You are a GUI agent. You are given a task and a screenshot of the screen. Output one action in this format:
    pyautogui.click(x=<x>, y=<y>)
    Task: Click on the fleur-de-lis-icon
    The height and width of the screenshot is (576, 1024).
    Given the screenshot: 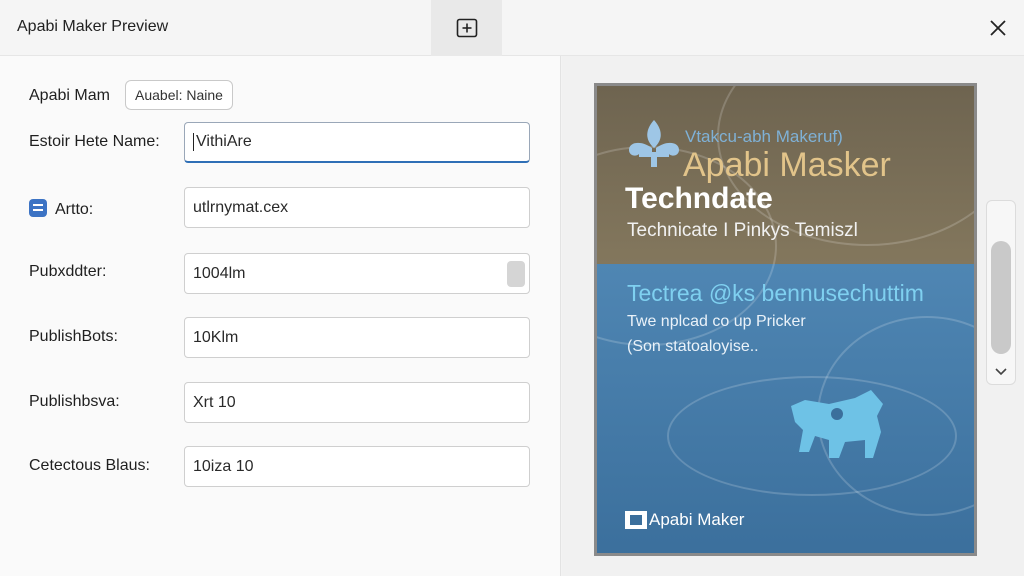 What is the action you would take?
    pyautogui.click(x=654, y=143)
    